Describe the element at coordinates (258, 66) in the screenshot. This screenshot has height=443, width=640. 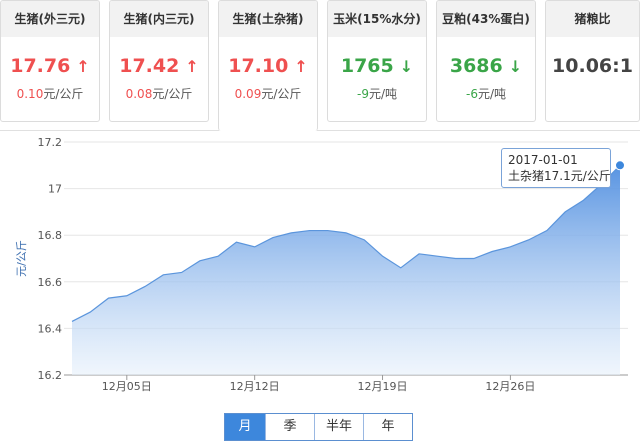
I see `tab-price: 17.10` at that location.